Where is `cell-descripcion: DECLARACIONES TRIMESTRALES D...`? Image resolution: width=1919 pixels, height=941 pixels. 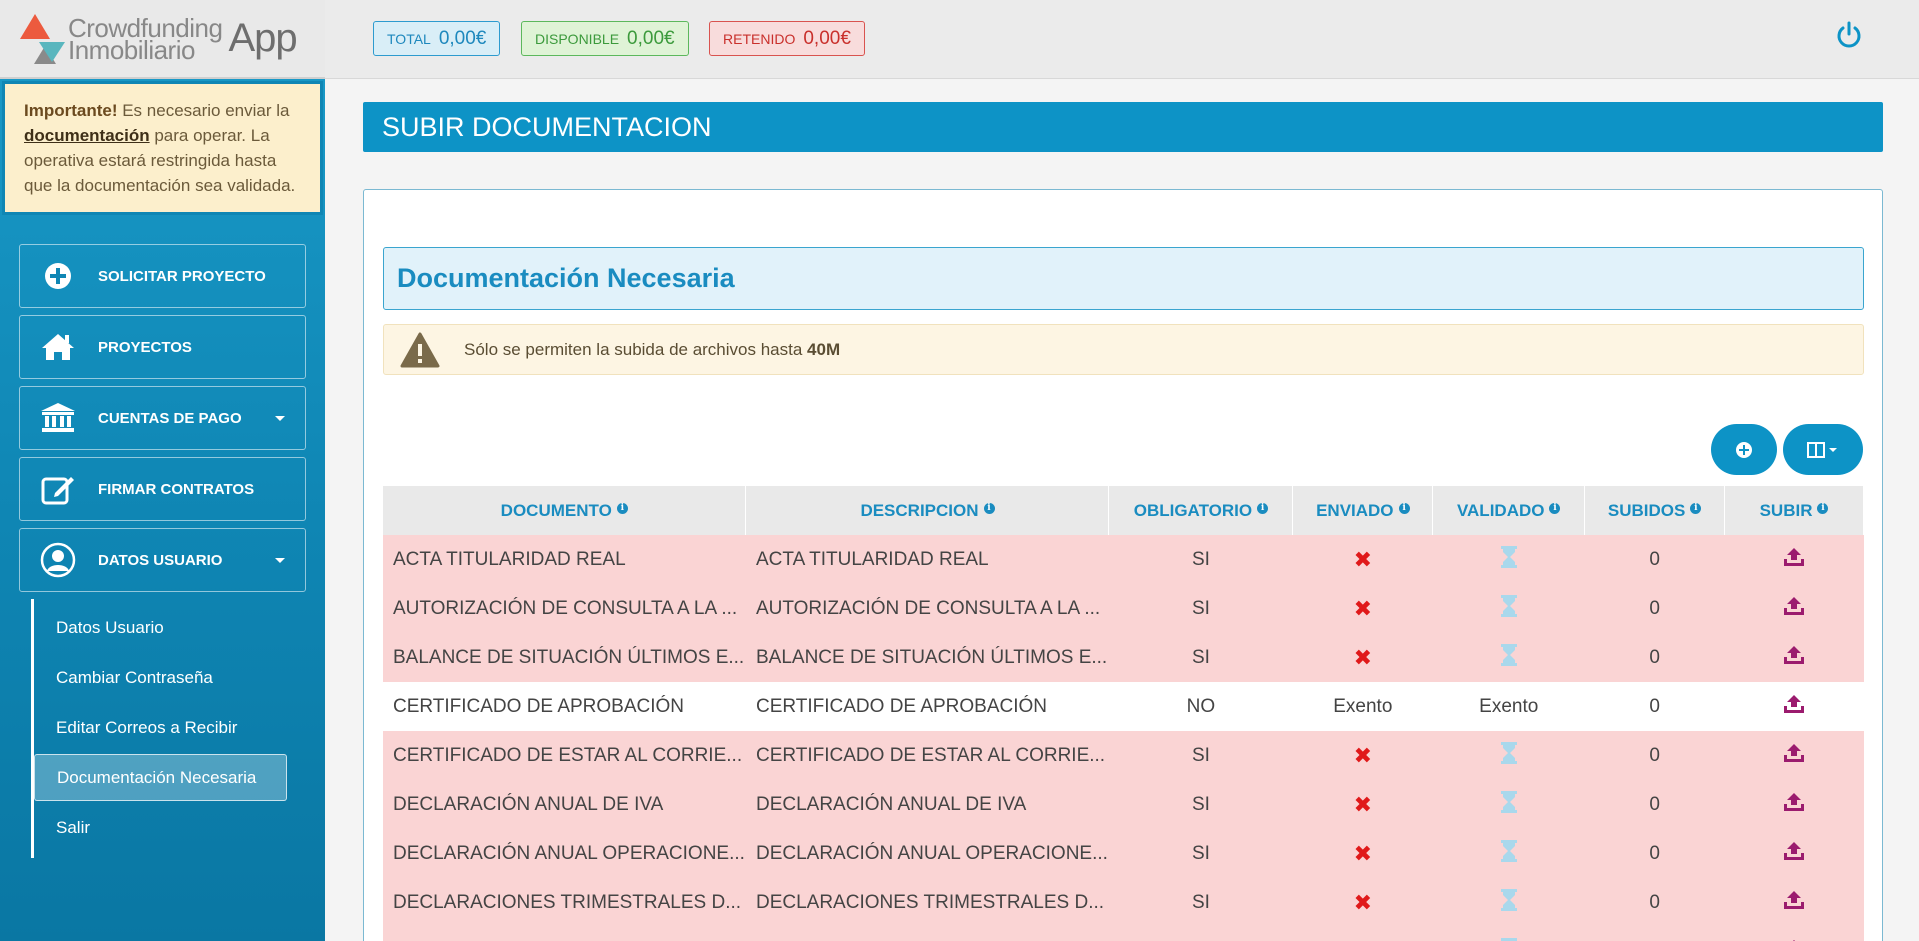
cell-descripcion: DECLARACIONES TRIMESTRALES D... is located at coordinates (927, 902).